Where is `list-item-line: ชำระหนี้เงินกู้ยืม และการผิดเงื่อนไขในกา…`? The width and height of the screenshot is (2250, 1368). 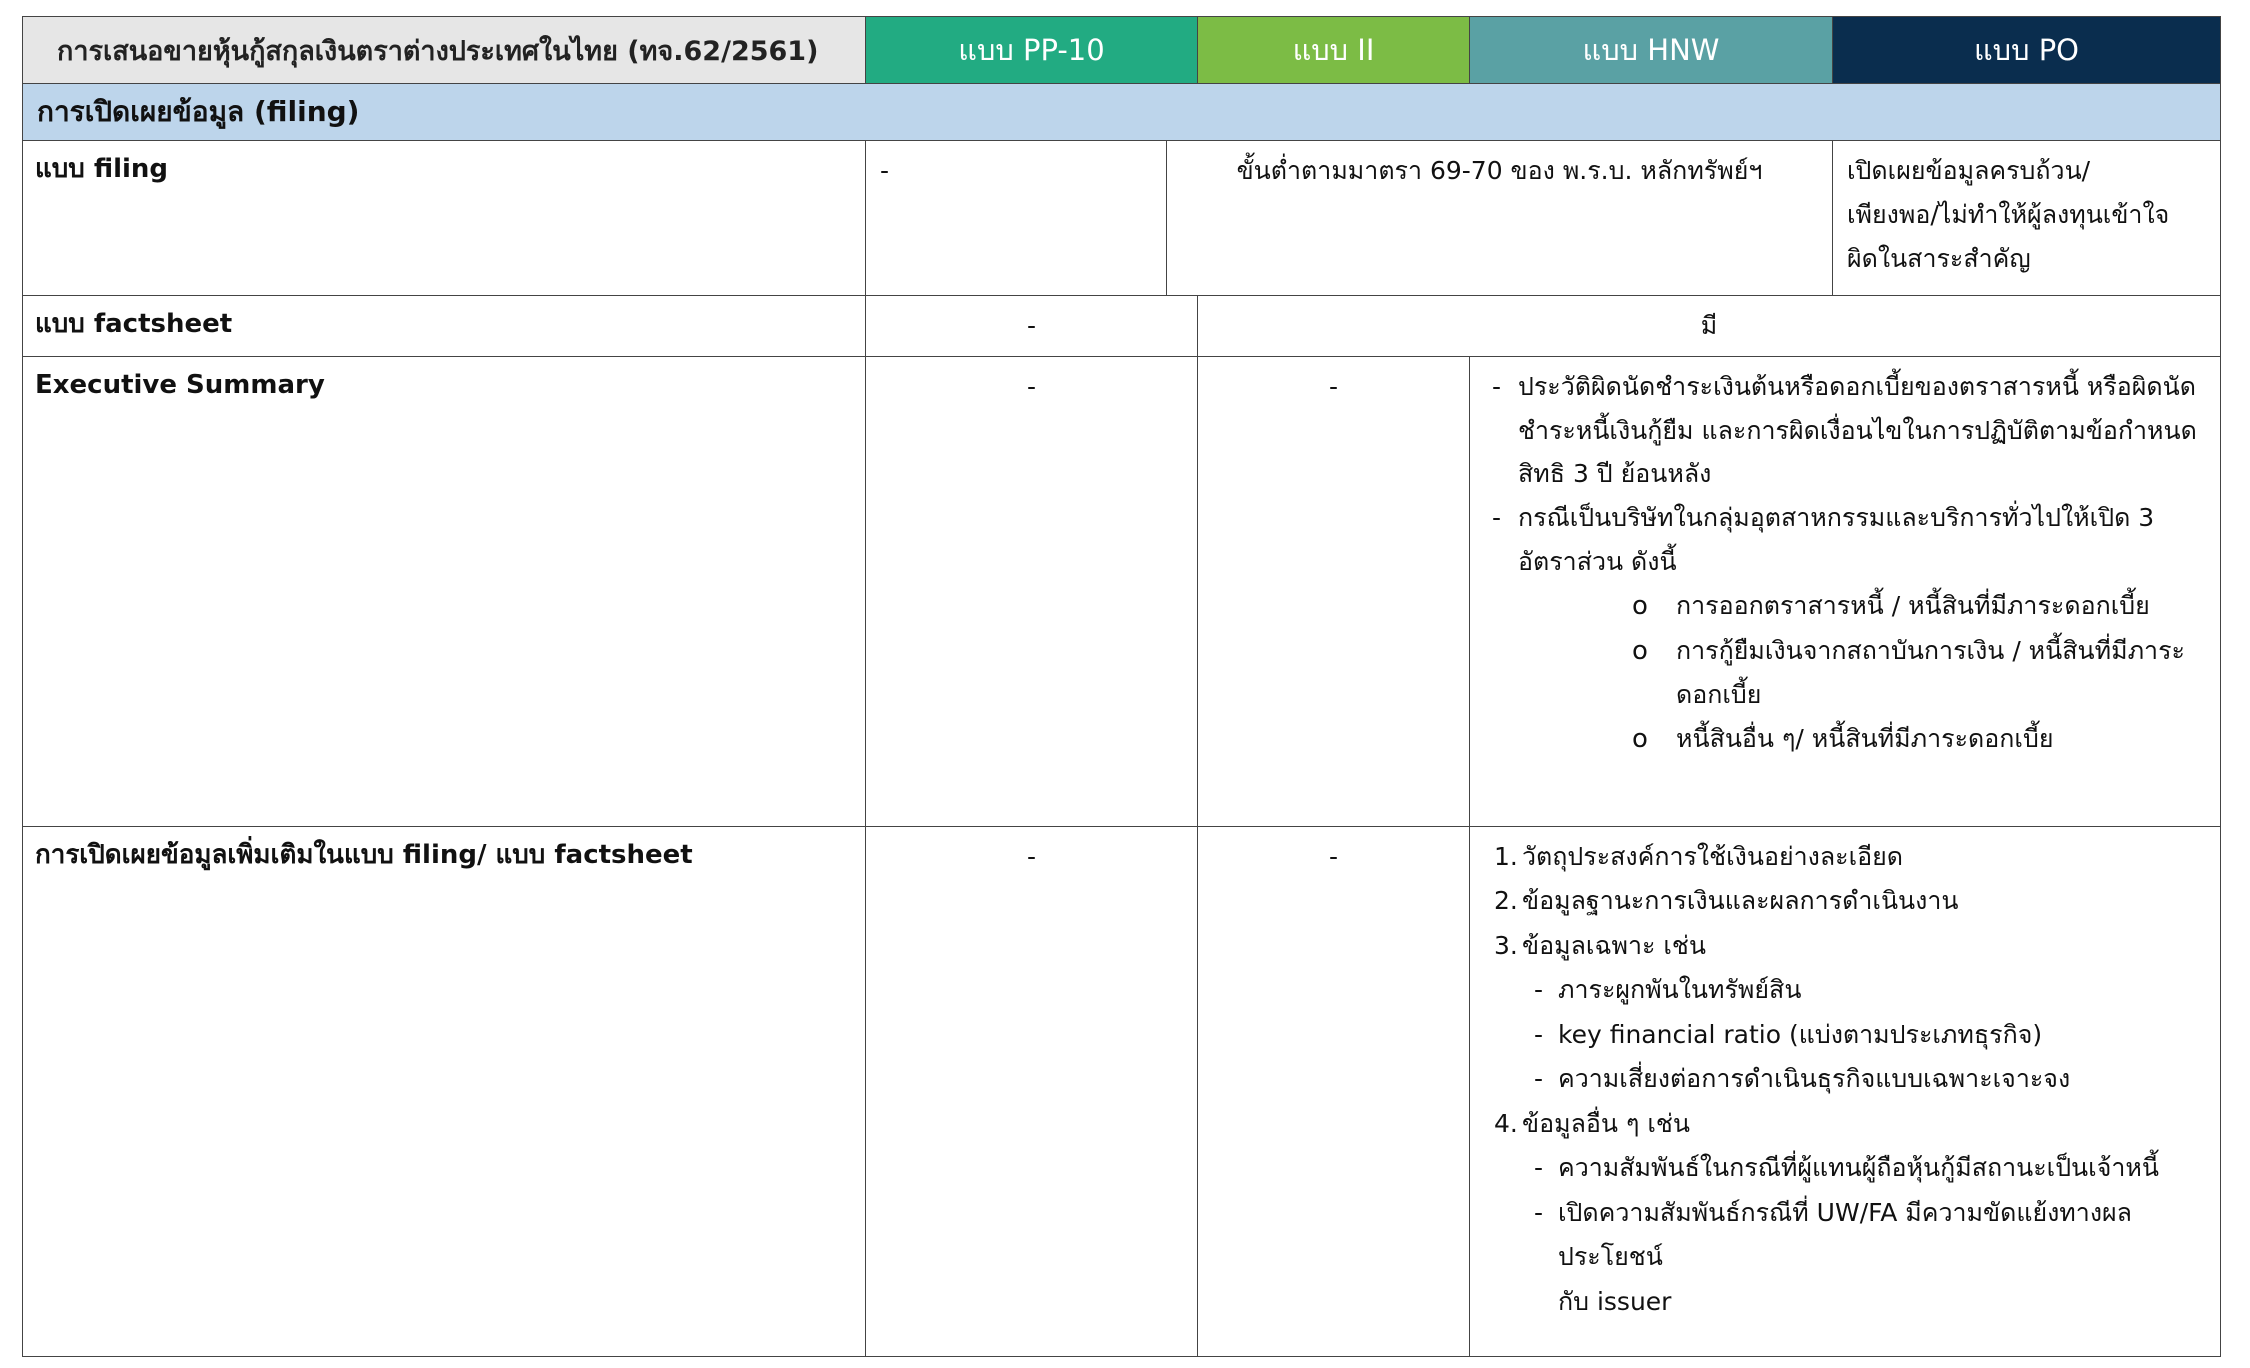 list-item-line: ชำระหนี้เงินกู้ยืม และการผิดเงื่อนไขในกา… is located at coordinates (1857, 430).